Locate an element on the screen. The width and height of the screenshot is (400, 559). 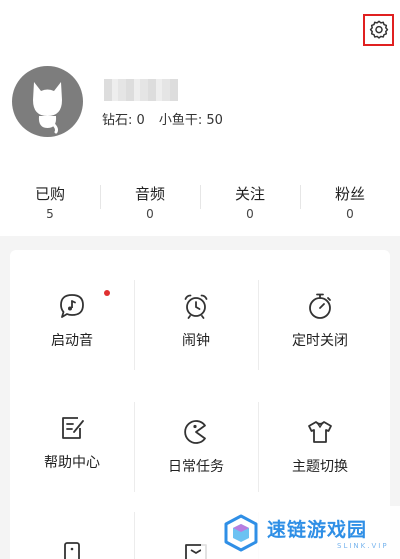
tile-label: 主题切换 is located at coordinates (320, 467).